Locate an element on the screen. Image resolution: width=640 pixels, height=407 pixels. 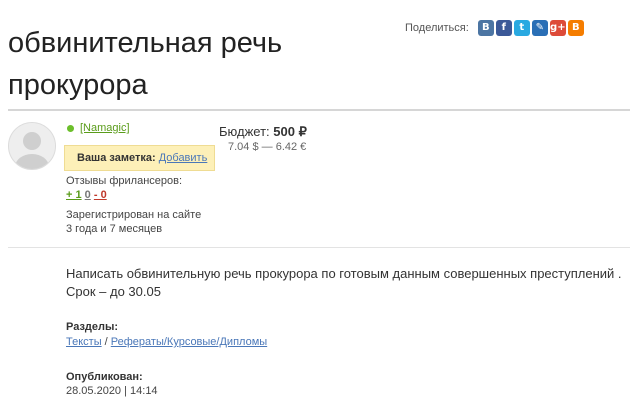
budget: Бюджет: 500 ₽ is located at coordinates (263, 132).